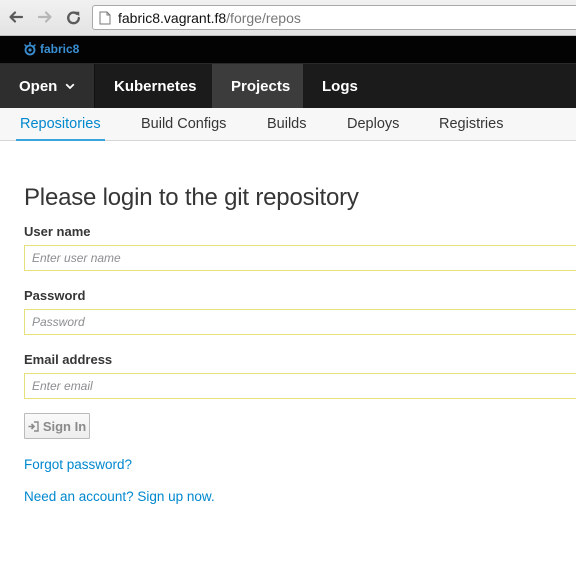 The height and width of the screenshot is (580, 576). Describe the element at coordinates (78, 464) in the screenshot. I see `forgot-password-link: Forgot password?` at that location.